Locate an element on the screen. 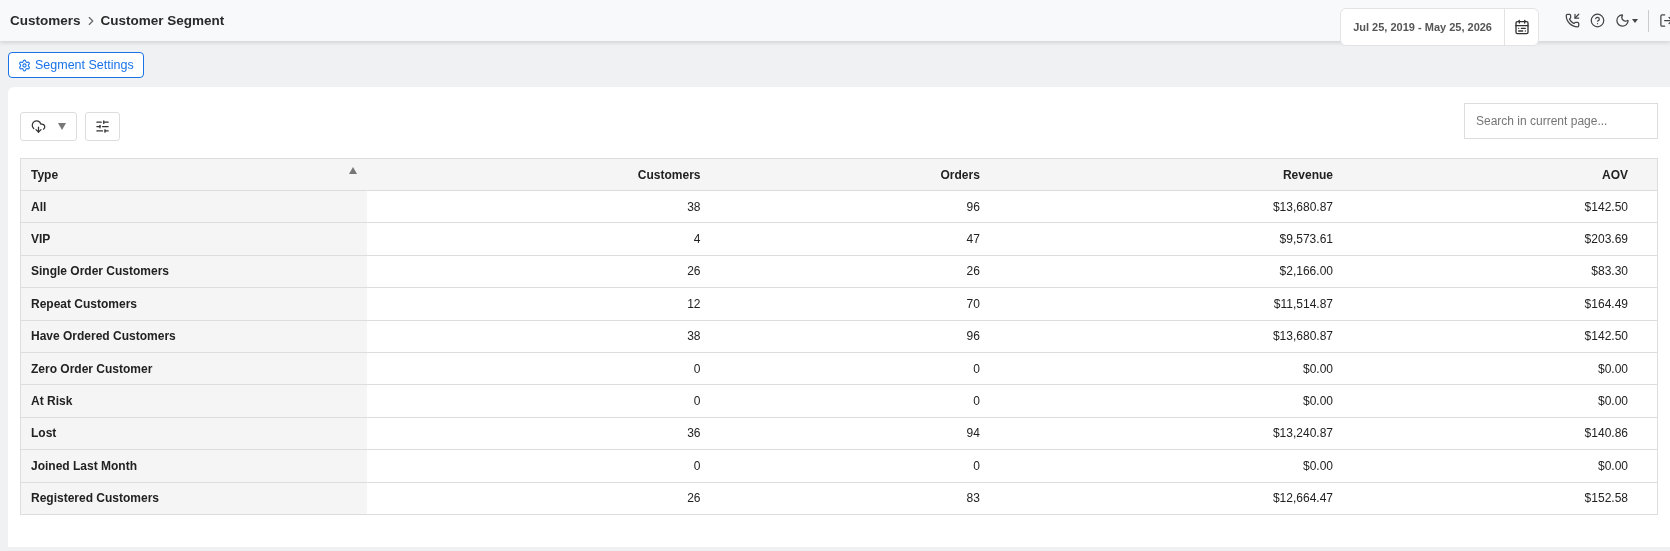 This screenshot has width=1670, height=551. table-cell: 70 is located at coordinates (869, 304).